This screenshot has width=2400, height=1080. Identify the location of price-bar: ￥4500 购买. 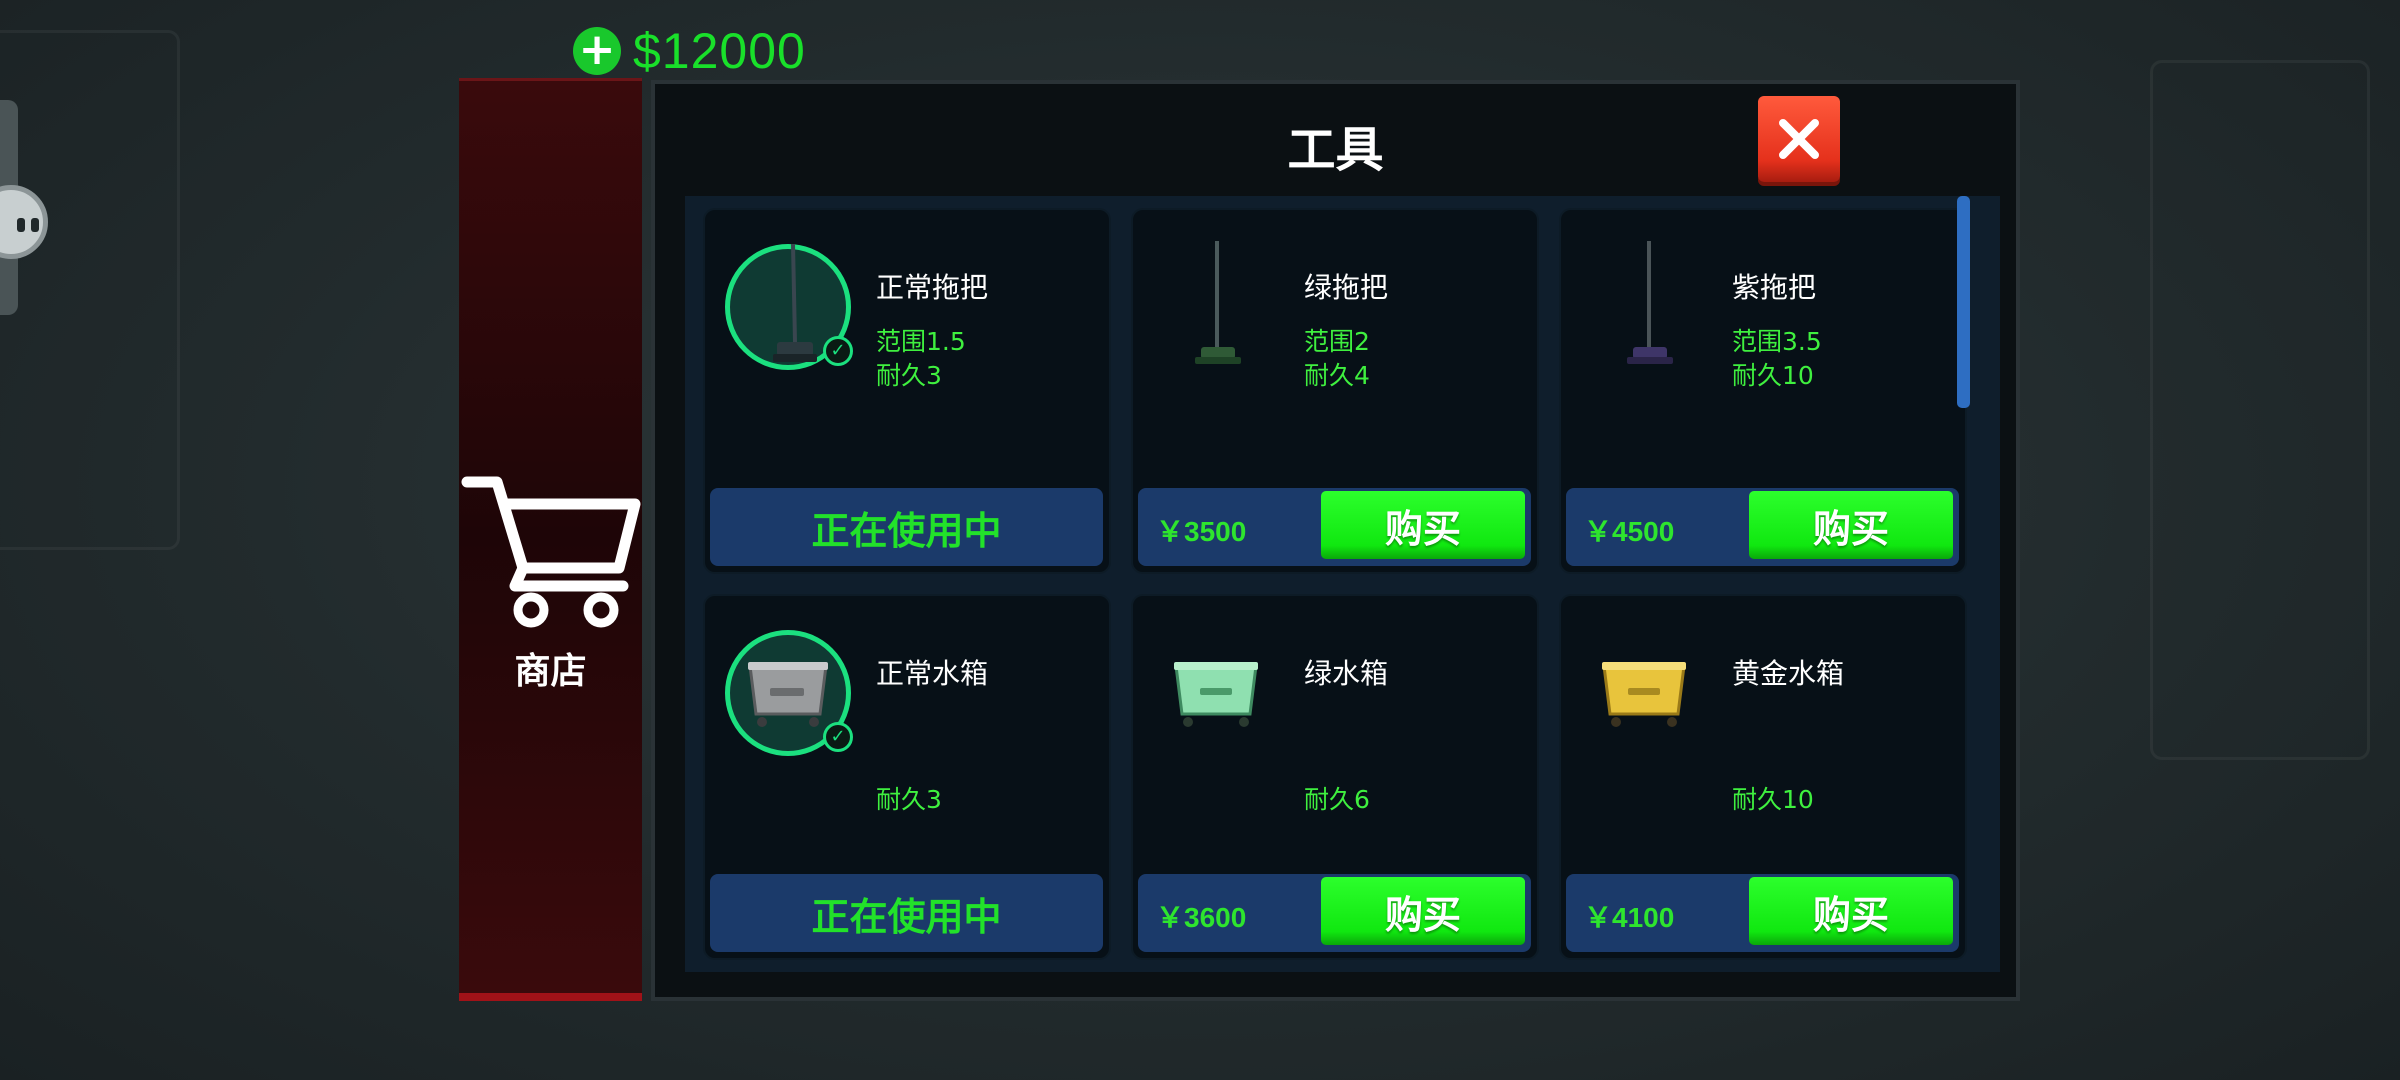
(1762, 527).